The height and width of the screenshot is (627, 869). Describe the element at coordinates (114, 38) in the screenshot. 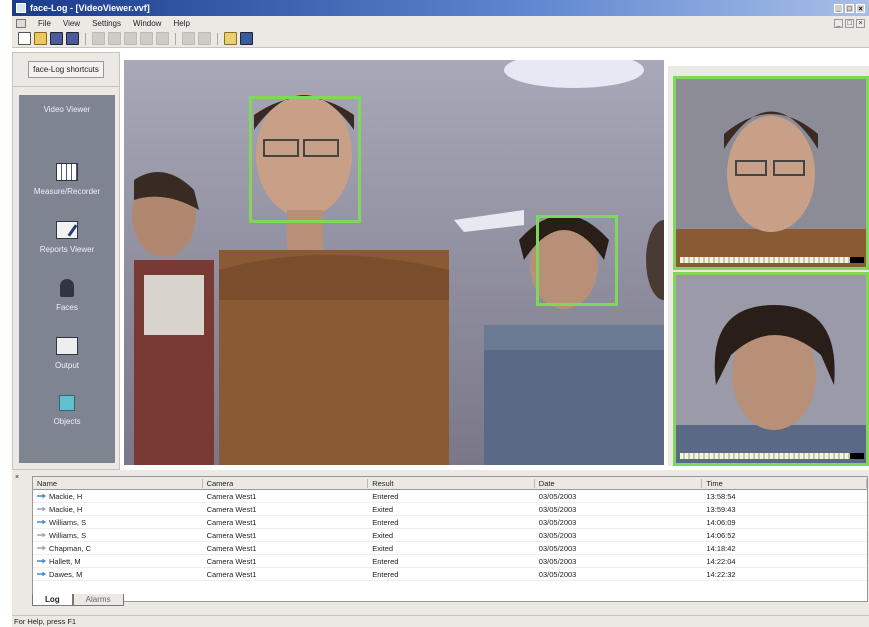

I see `copy-icon` at that location.